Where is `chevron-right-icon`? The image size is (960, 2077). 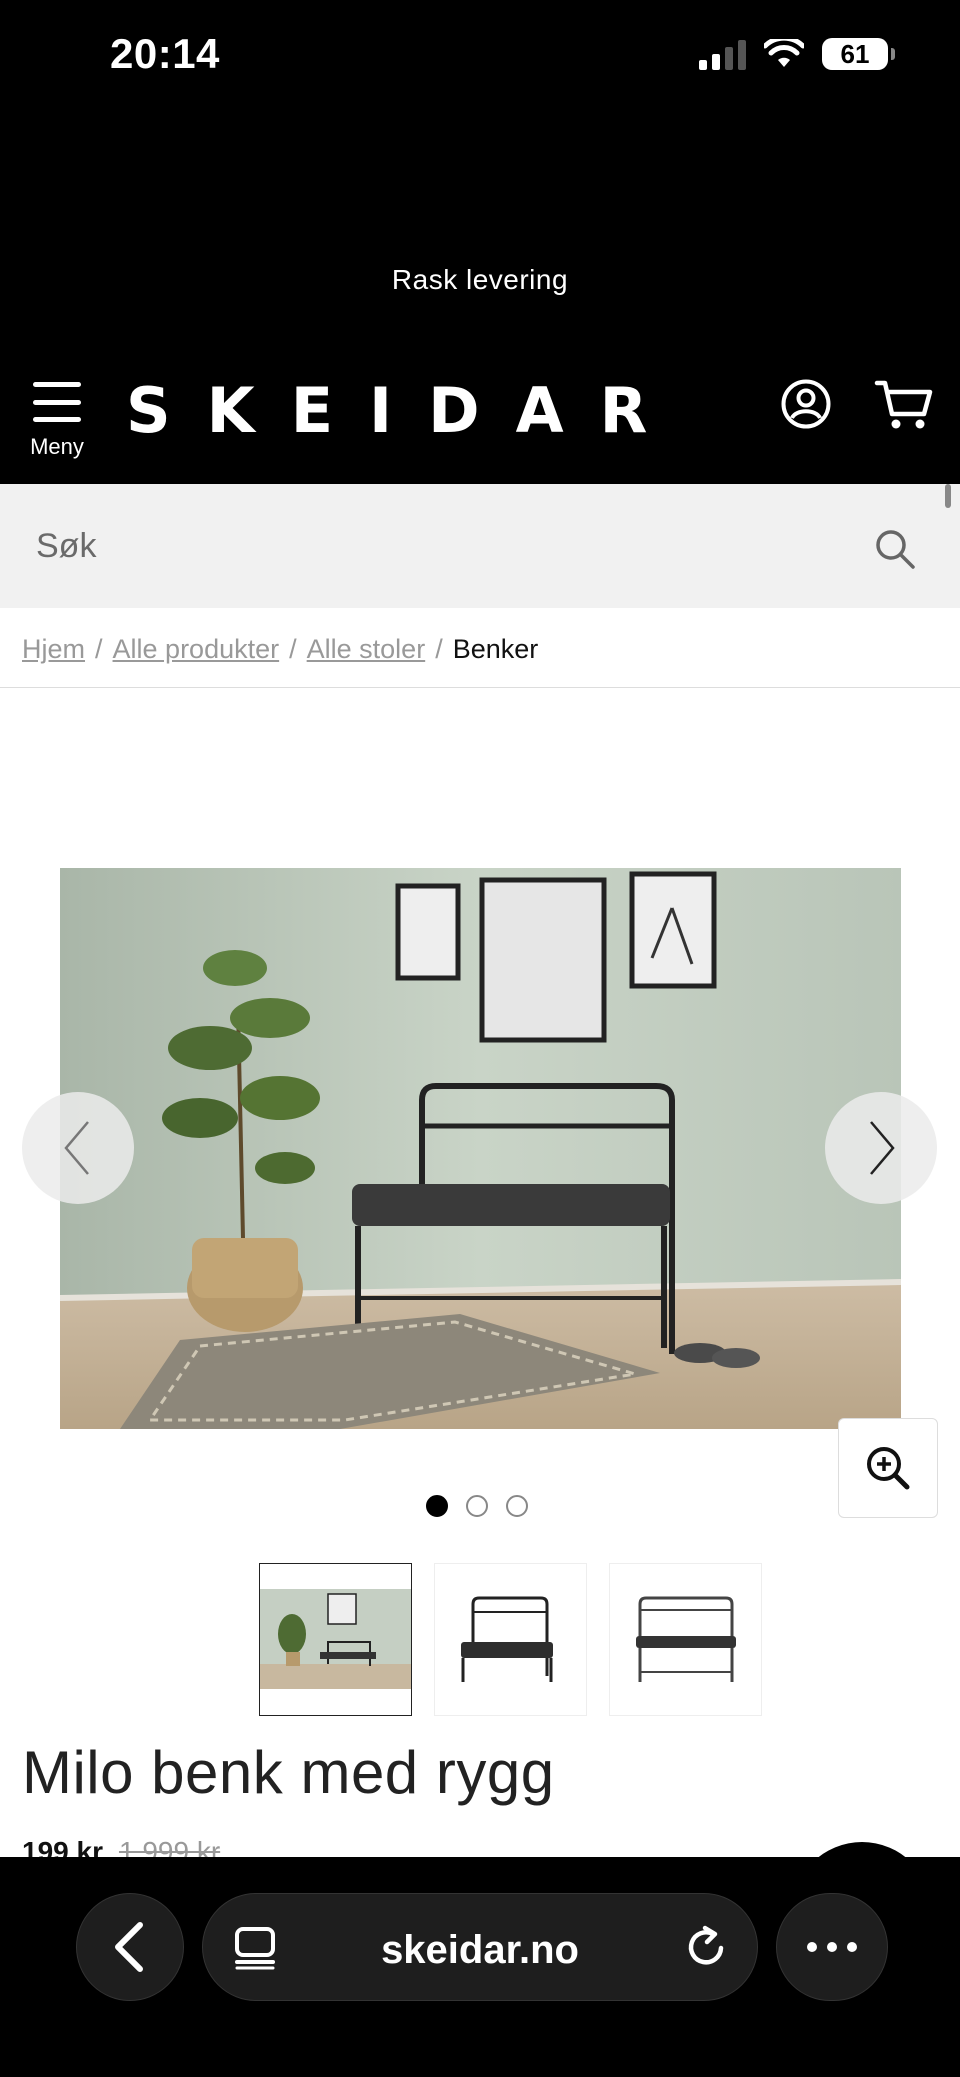
chevron-right-icon is located at coordinates (882, 1148).